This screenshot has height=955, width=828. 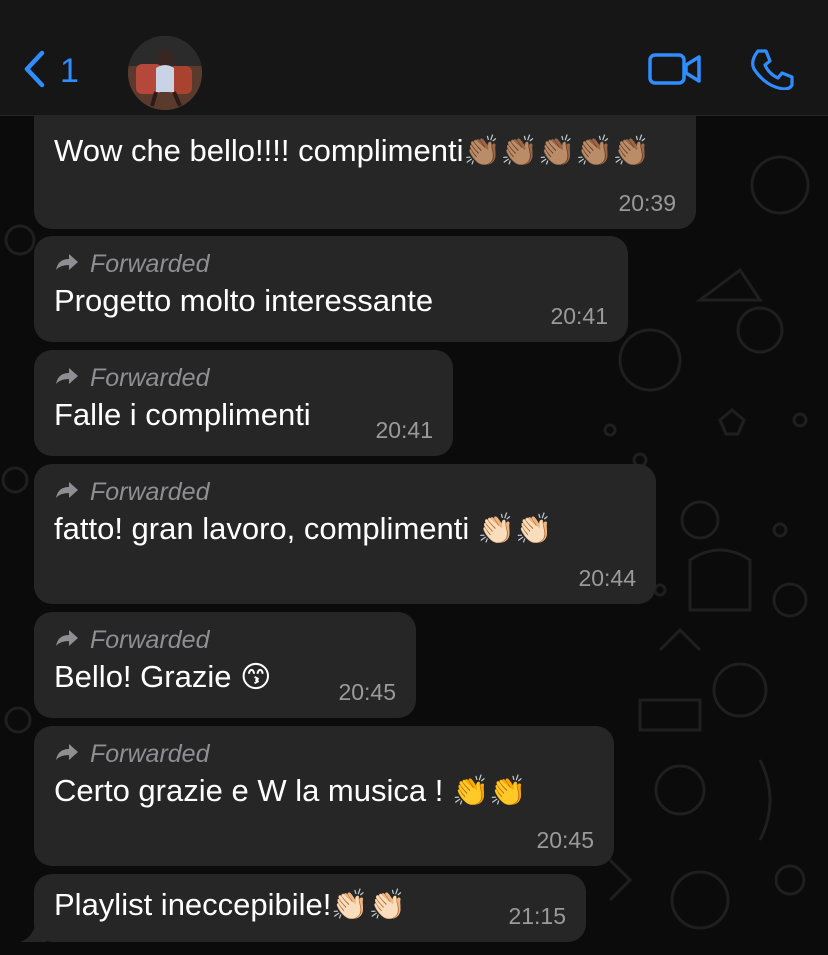 What do you see at coordinates (537, 916) in the screenshot?
I see `message-time: 21:15` at bounding box center [537, 916].